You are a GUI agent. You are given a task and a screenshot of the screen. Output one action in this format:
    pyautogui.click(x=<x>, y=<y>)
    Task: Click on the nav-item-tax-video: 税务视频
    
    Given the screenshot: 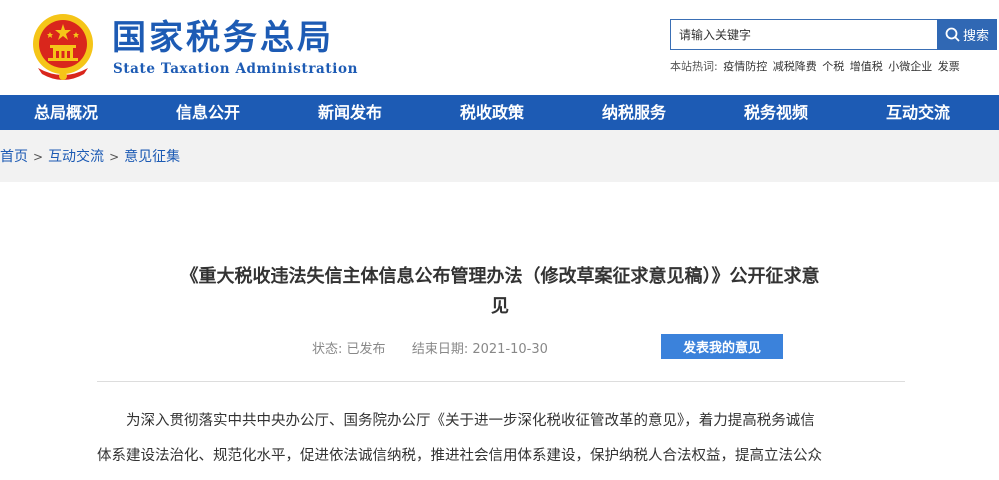 What is the action you would take?
    pyautogui.click(x=776, y=112)
    